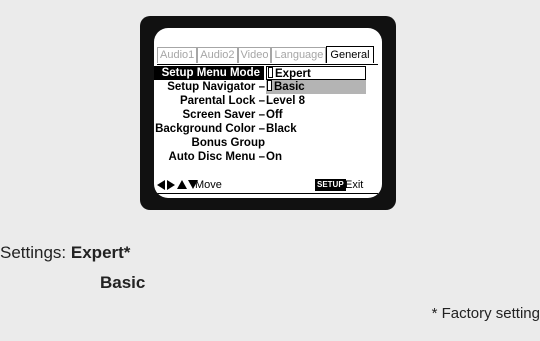  I want to click on menu-row-setup-menu-mode: Setup Menu Mode Expert, so click(268, 73).